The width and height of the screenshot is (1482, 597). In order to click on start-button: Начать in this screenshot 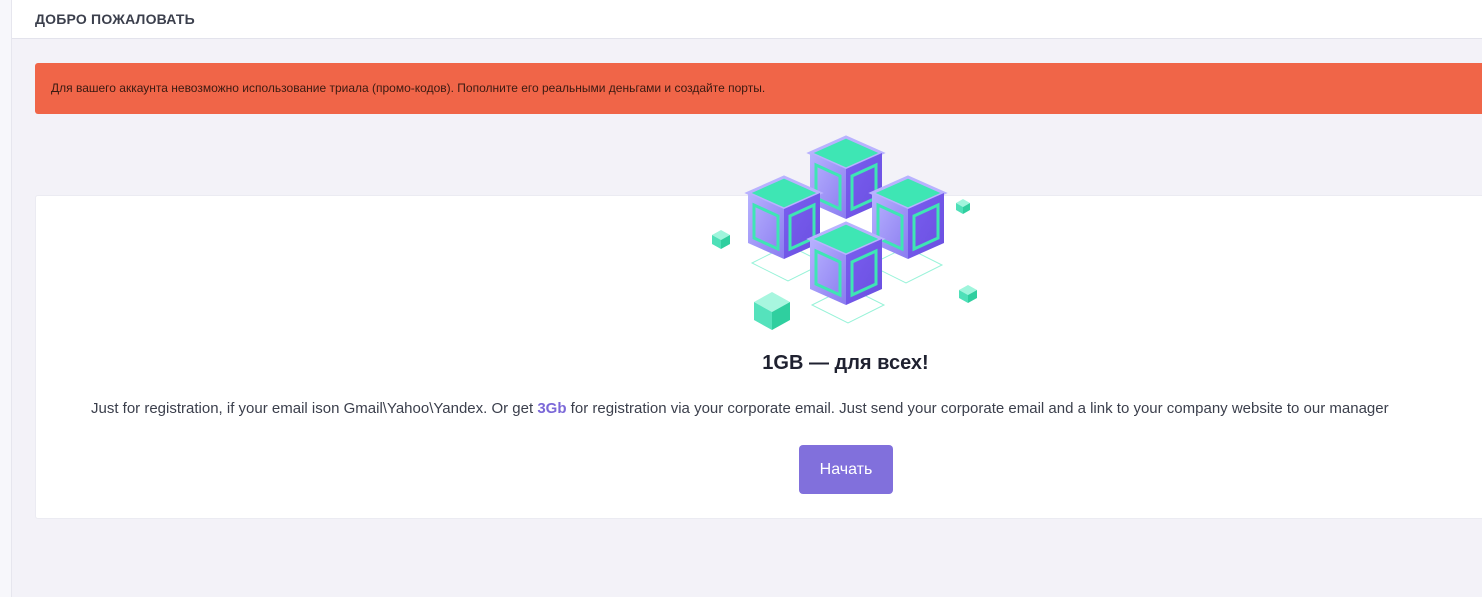, I will do `click(846, 469)`.